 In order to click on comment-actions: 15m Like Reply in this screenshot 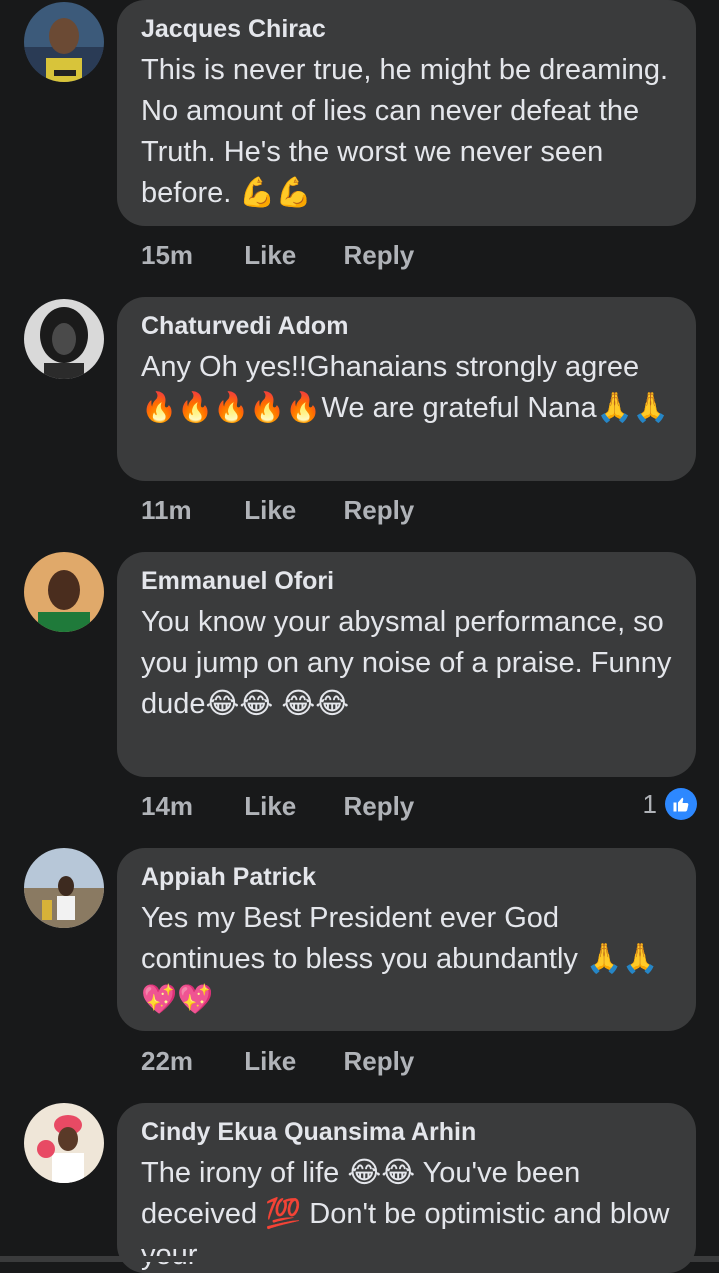, I will do `click(277, 255)`.